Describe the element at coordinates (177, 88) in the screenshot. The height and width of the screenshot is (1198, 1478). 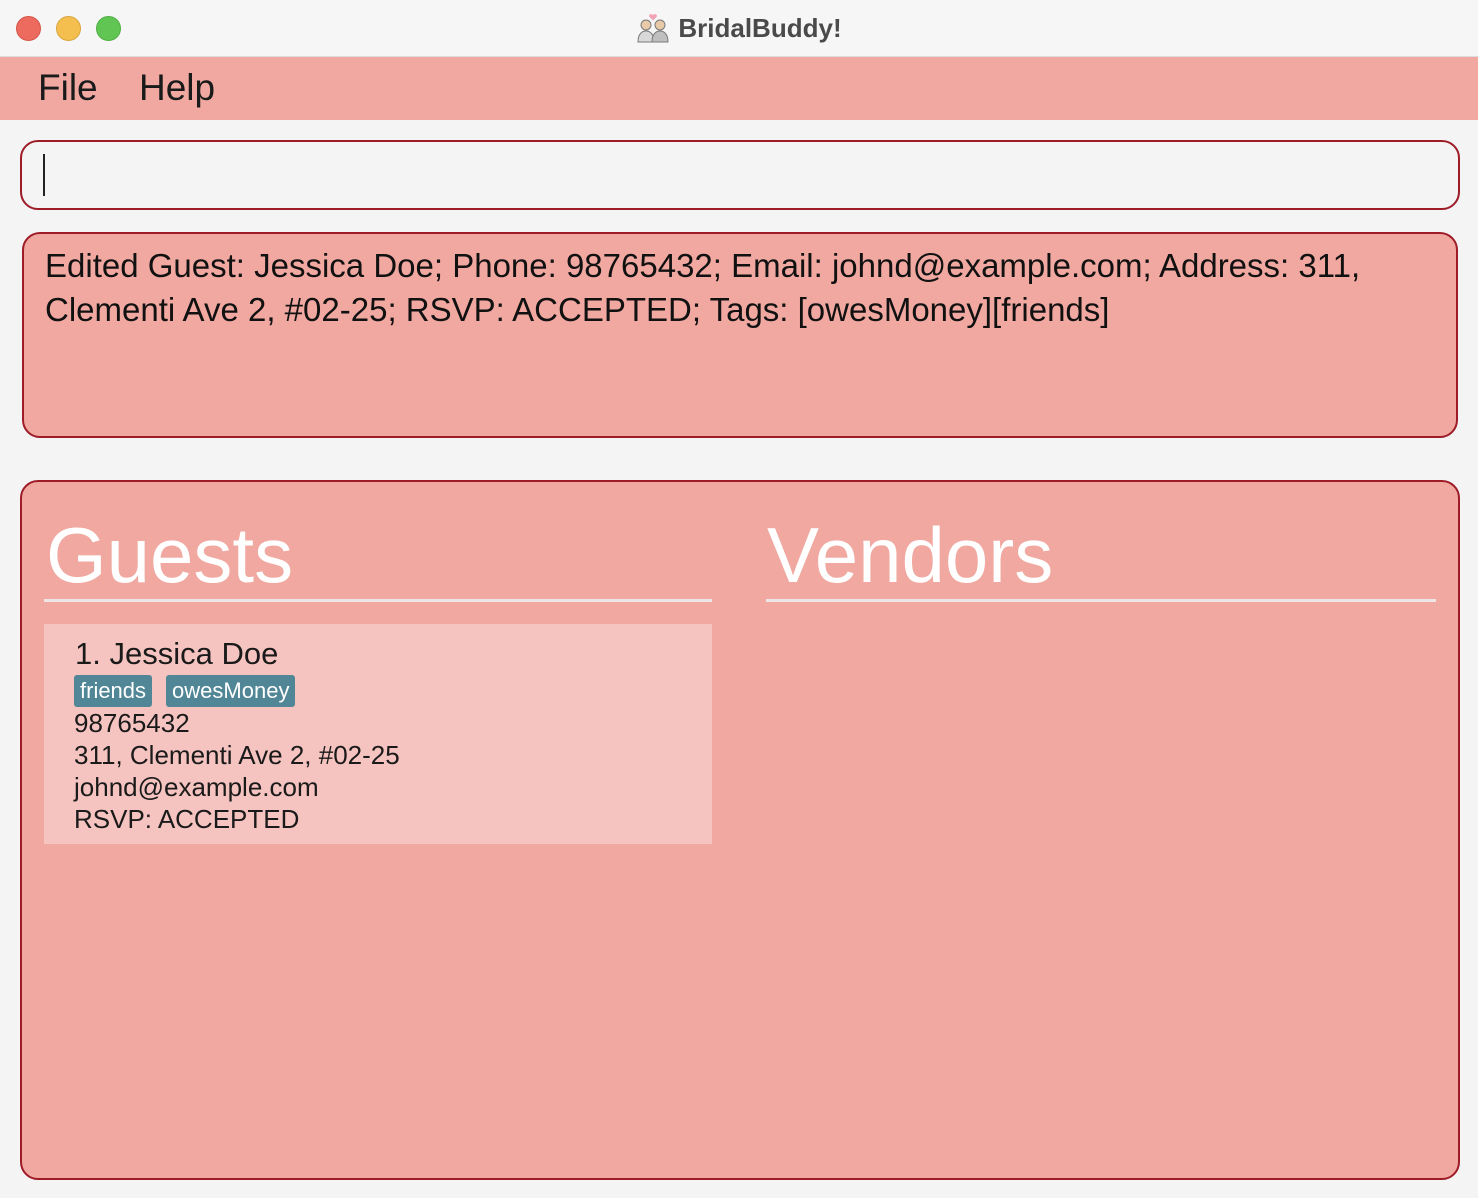
I see `menu-help: Help` at that location.